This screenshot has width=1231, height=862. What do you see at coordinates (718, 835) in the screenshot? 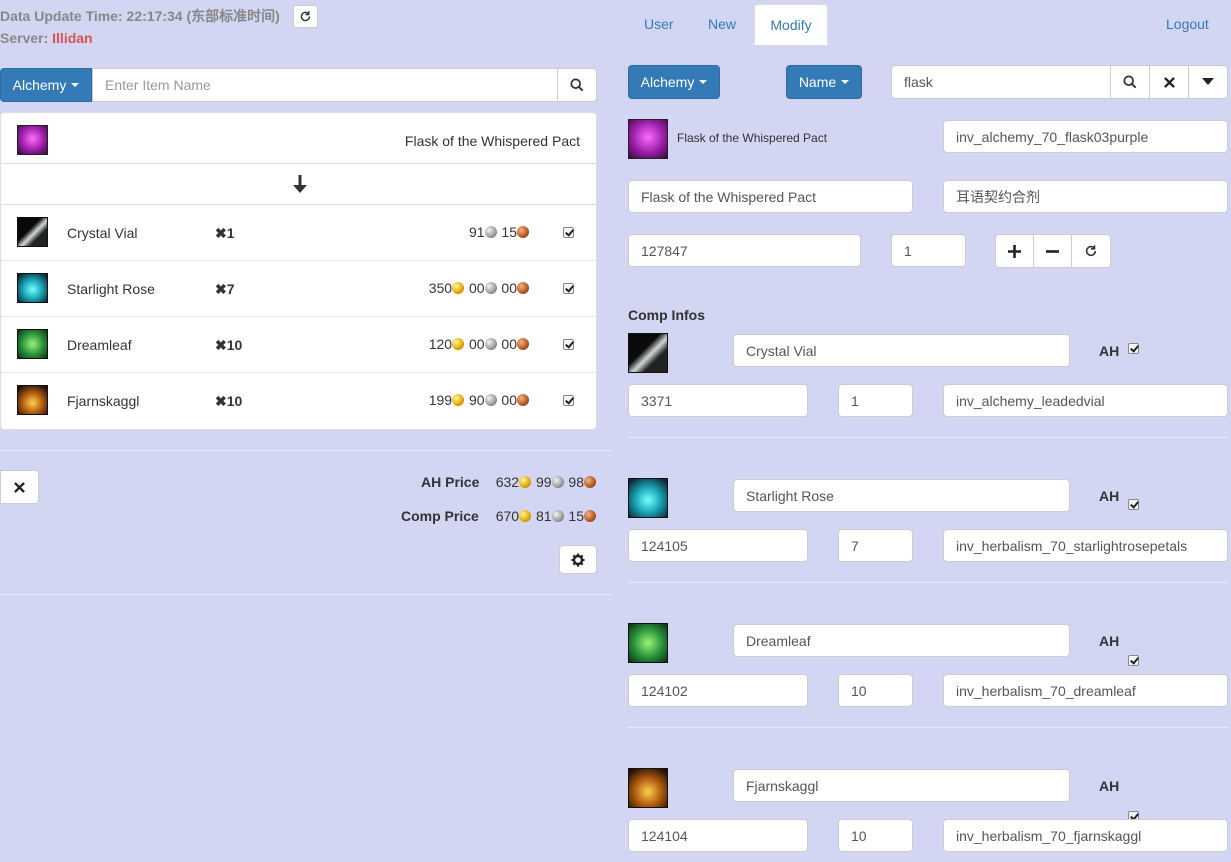
I see `comp-id-input: 124104` at bounding box center [718, 835].